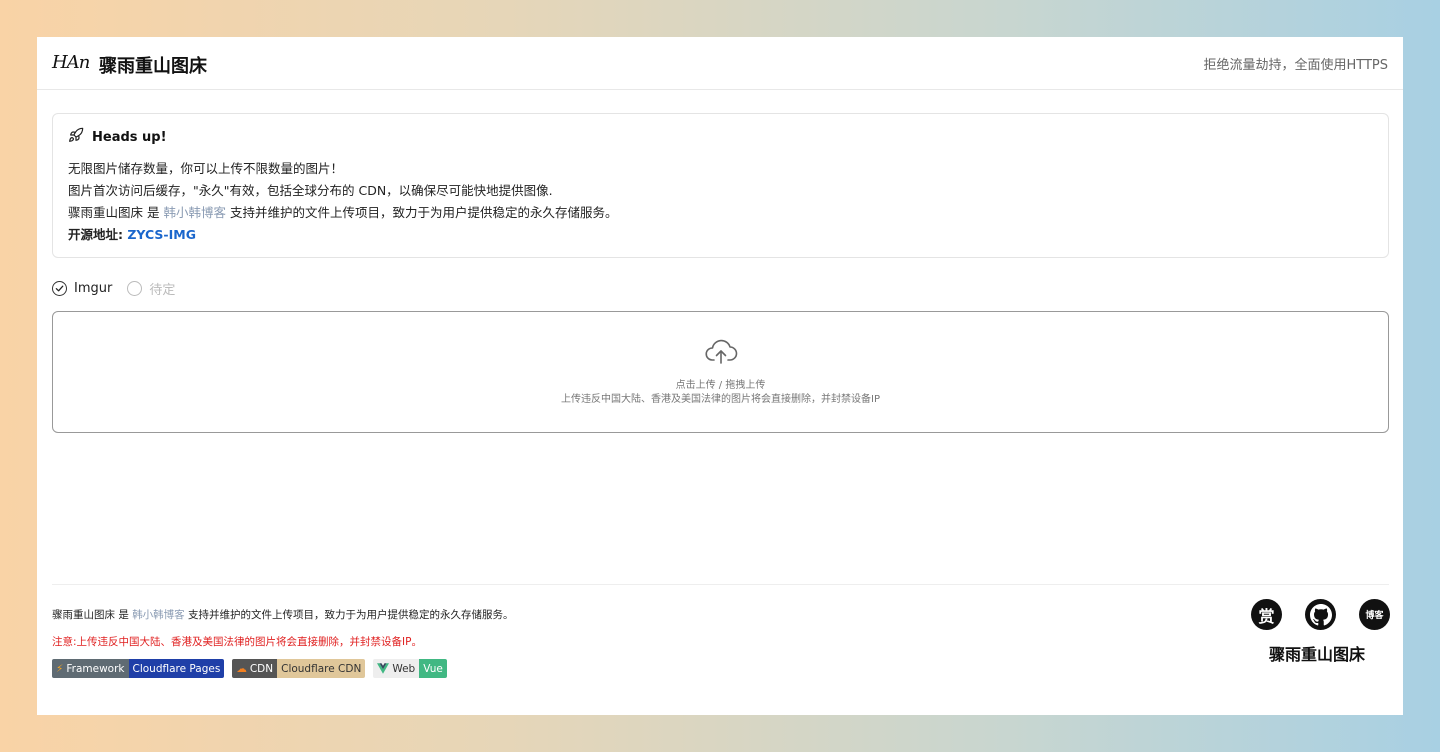 This screenshot has width=1440, height=752. Describe the element at coordinates (720, 584) in the screenshot. I see `footer-divider` at that location.